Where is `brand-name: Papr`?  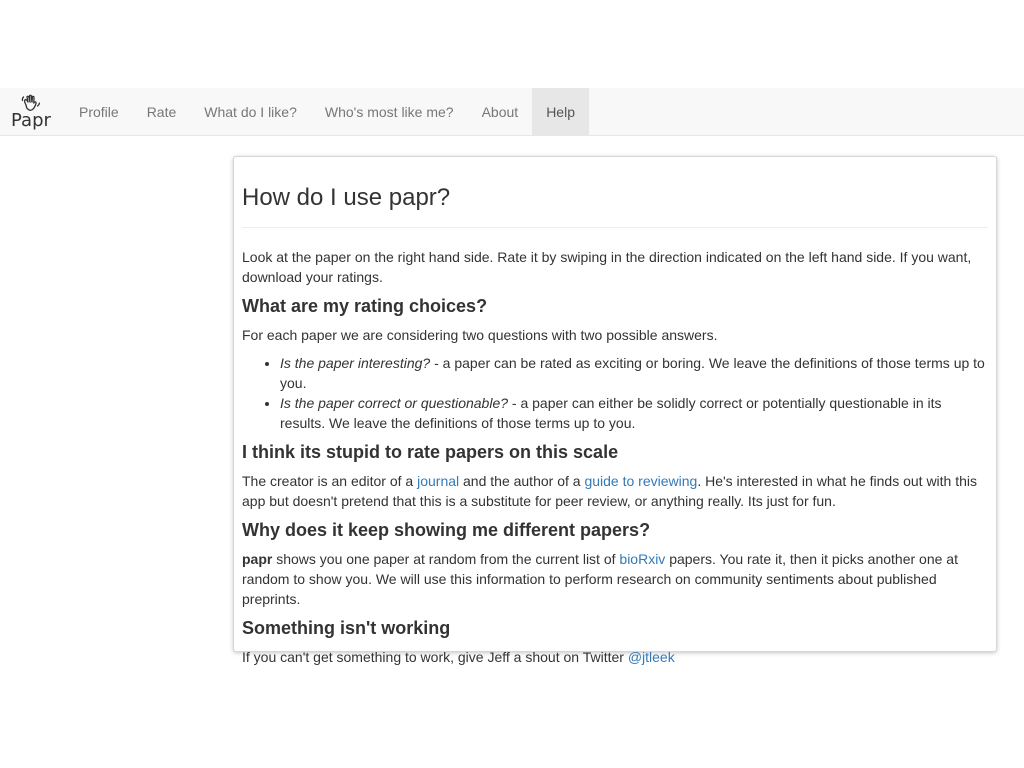 brand-name: Papr is located at coordinates (31, 120).